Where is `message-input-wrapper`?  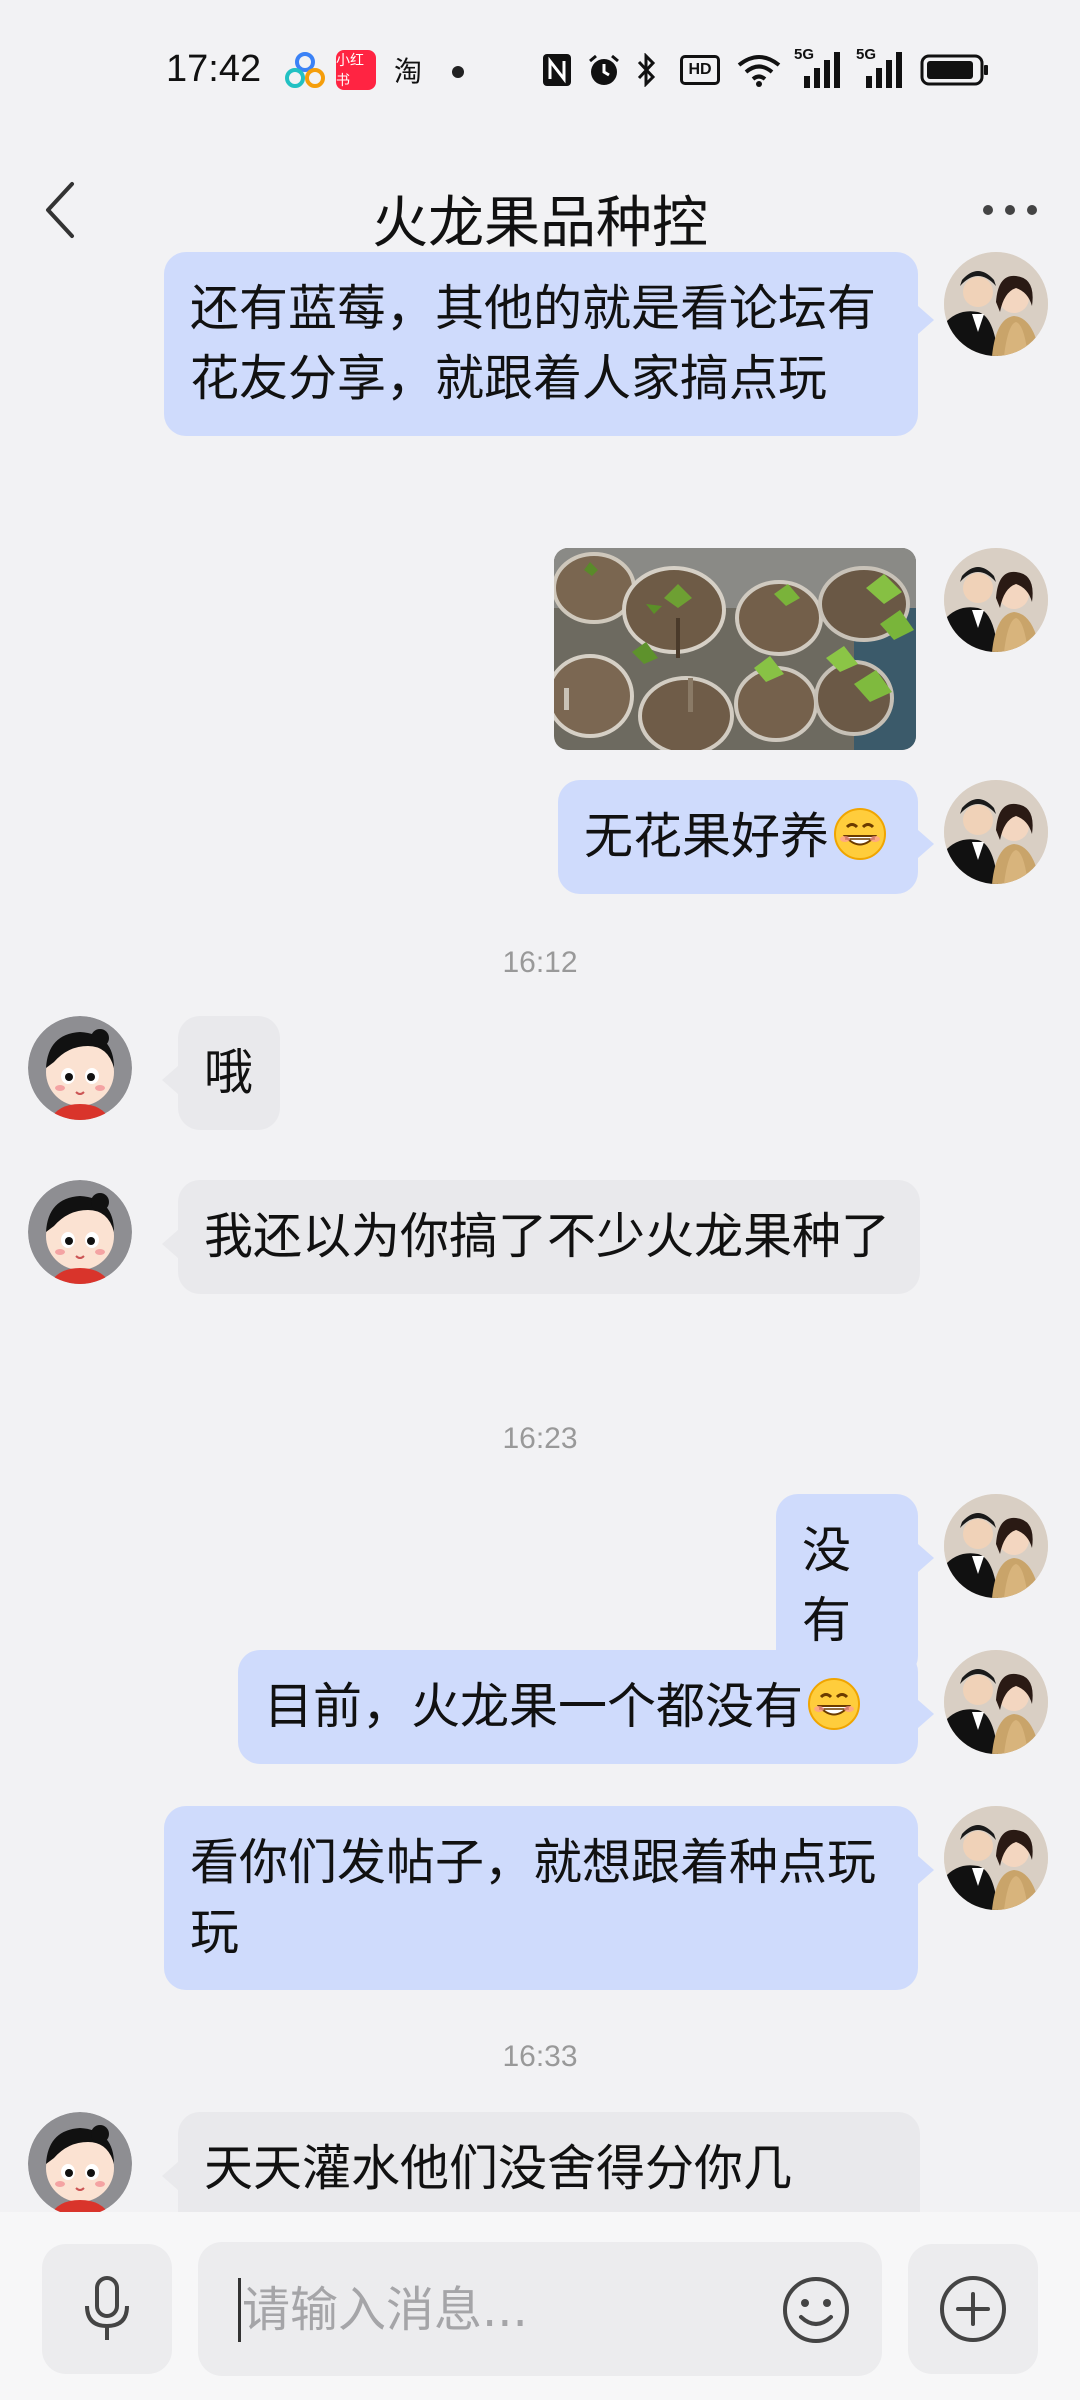
message-input-wrapper is located at coordinates (540, 2310).